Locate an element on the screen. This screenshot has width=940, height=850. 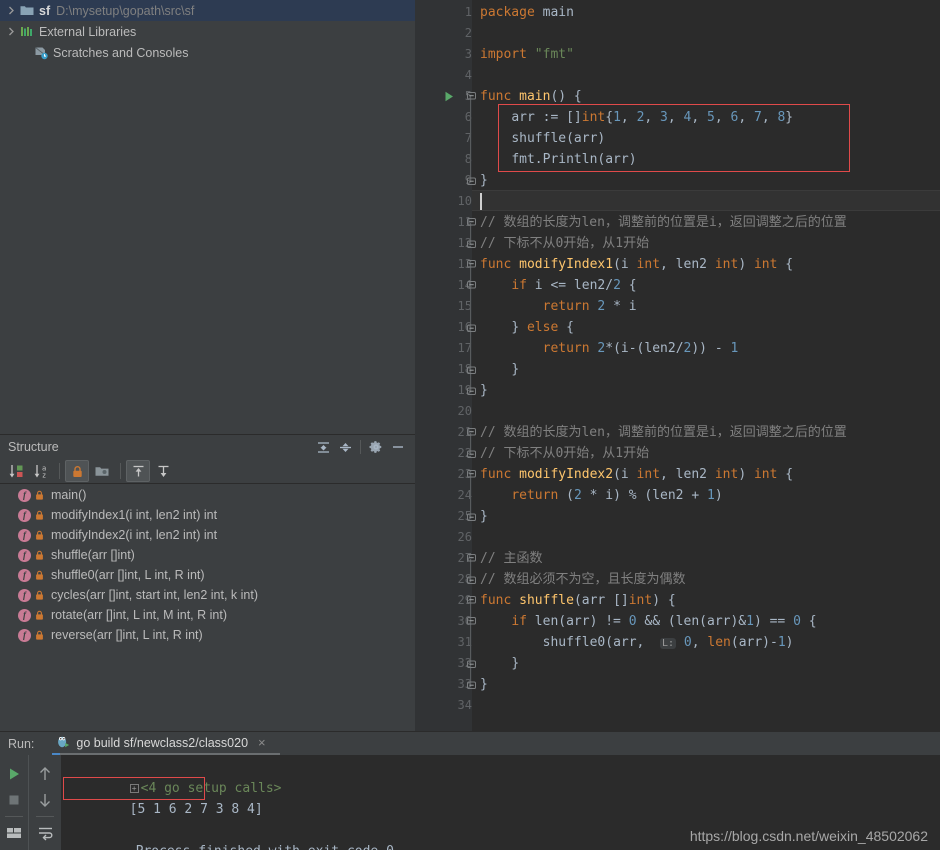
structure-item-label: modifyIndex2(i int, len2 int) int is located at coordinates (134, 535).